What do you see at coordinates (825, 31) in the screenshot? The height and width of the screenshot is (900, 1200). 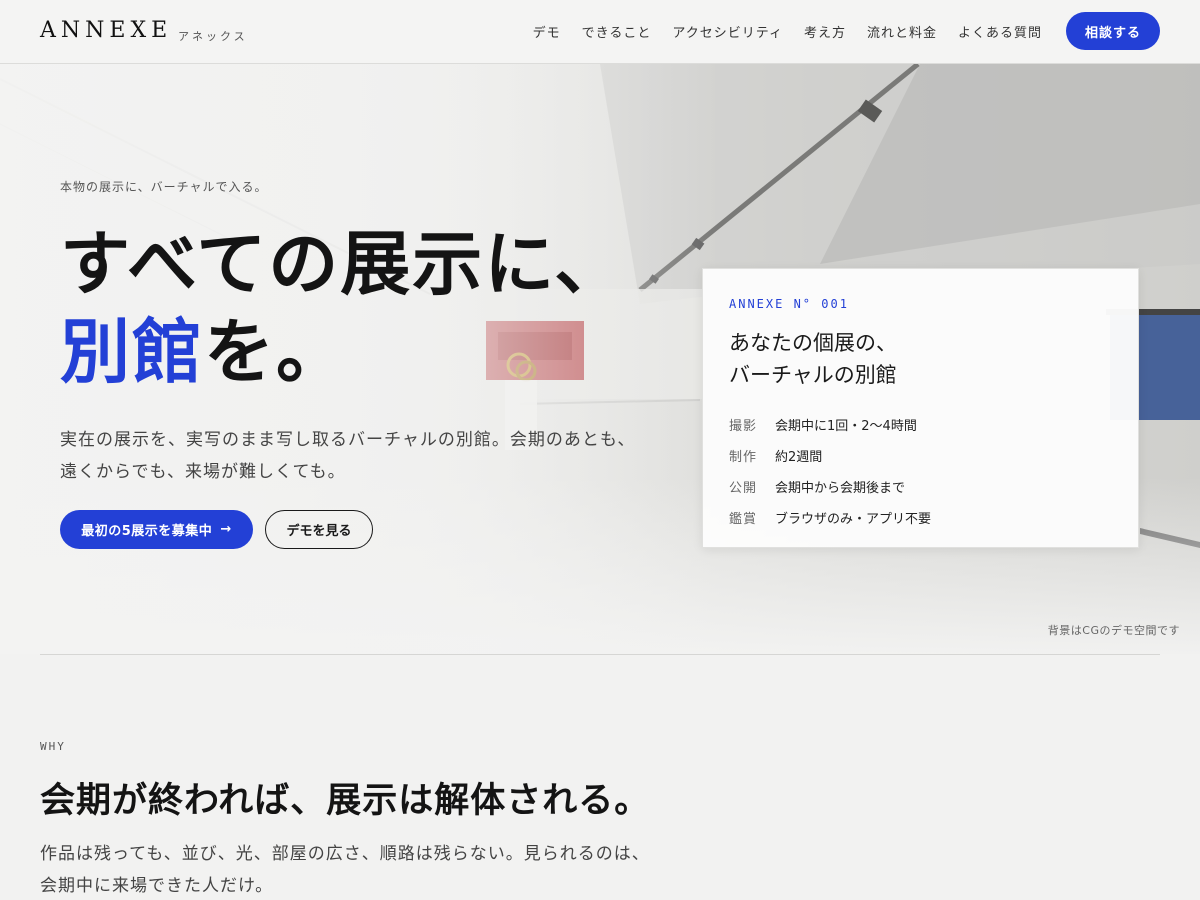 I see `nav-philosophy: 考え方` at bounding box center [825, 31].